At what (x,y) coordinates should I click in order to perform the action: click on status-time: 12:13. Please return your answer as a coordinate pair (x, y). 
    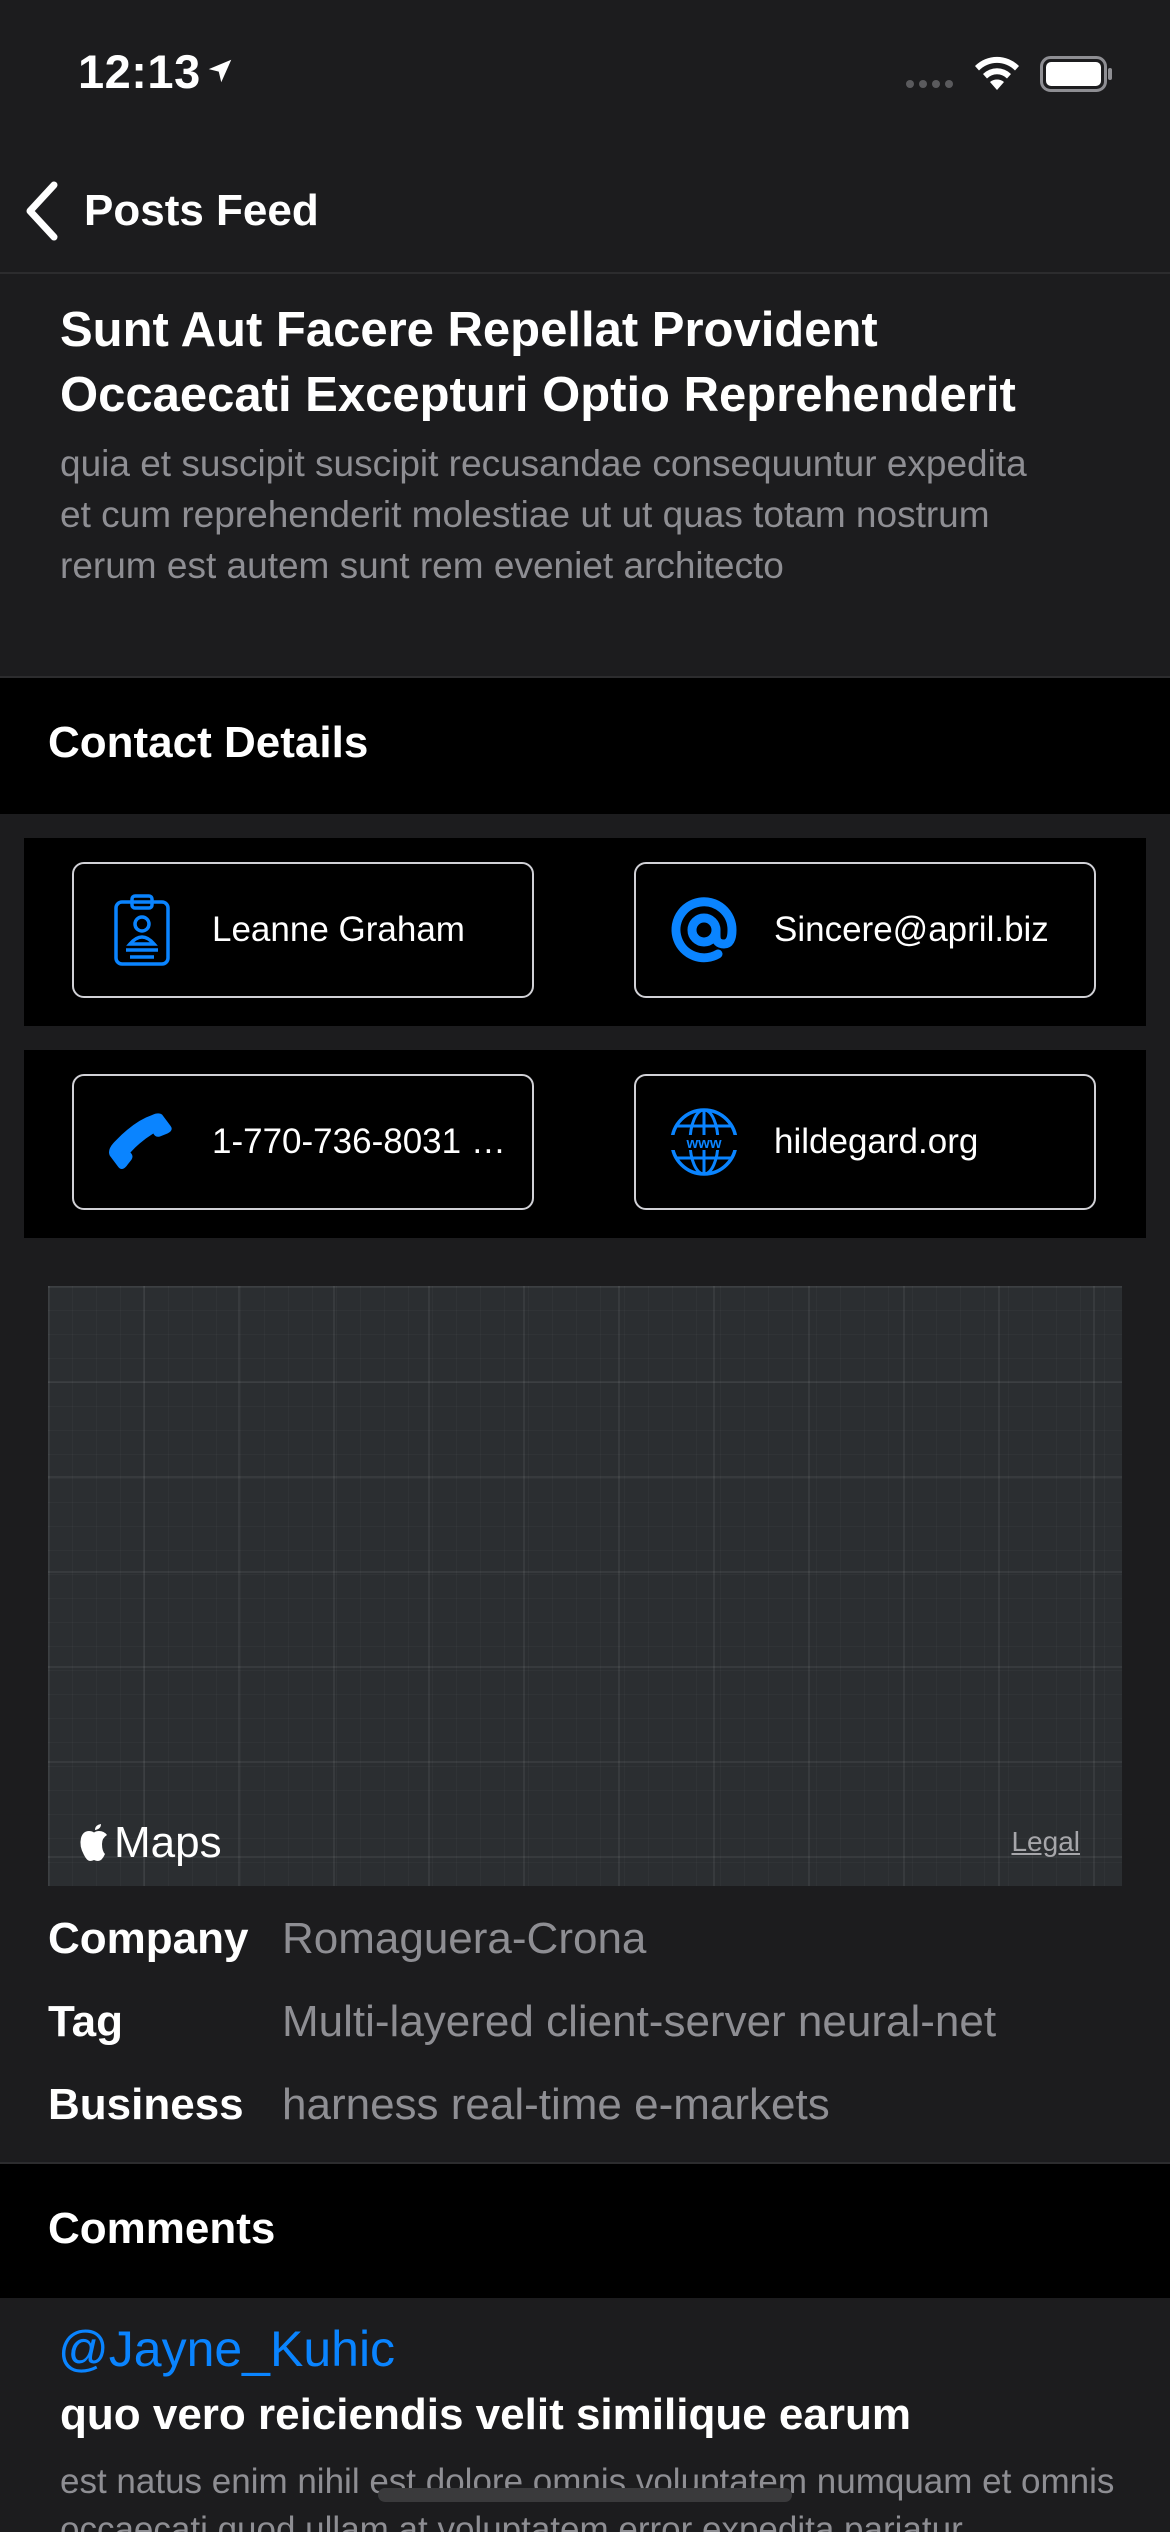
    Looking at the image, I should click on (139, 71).